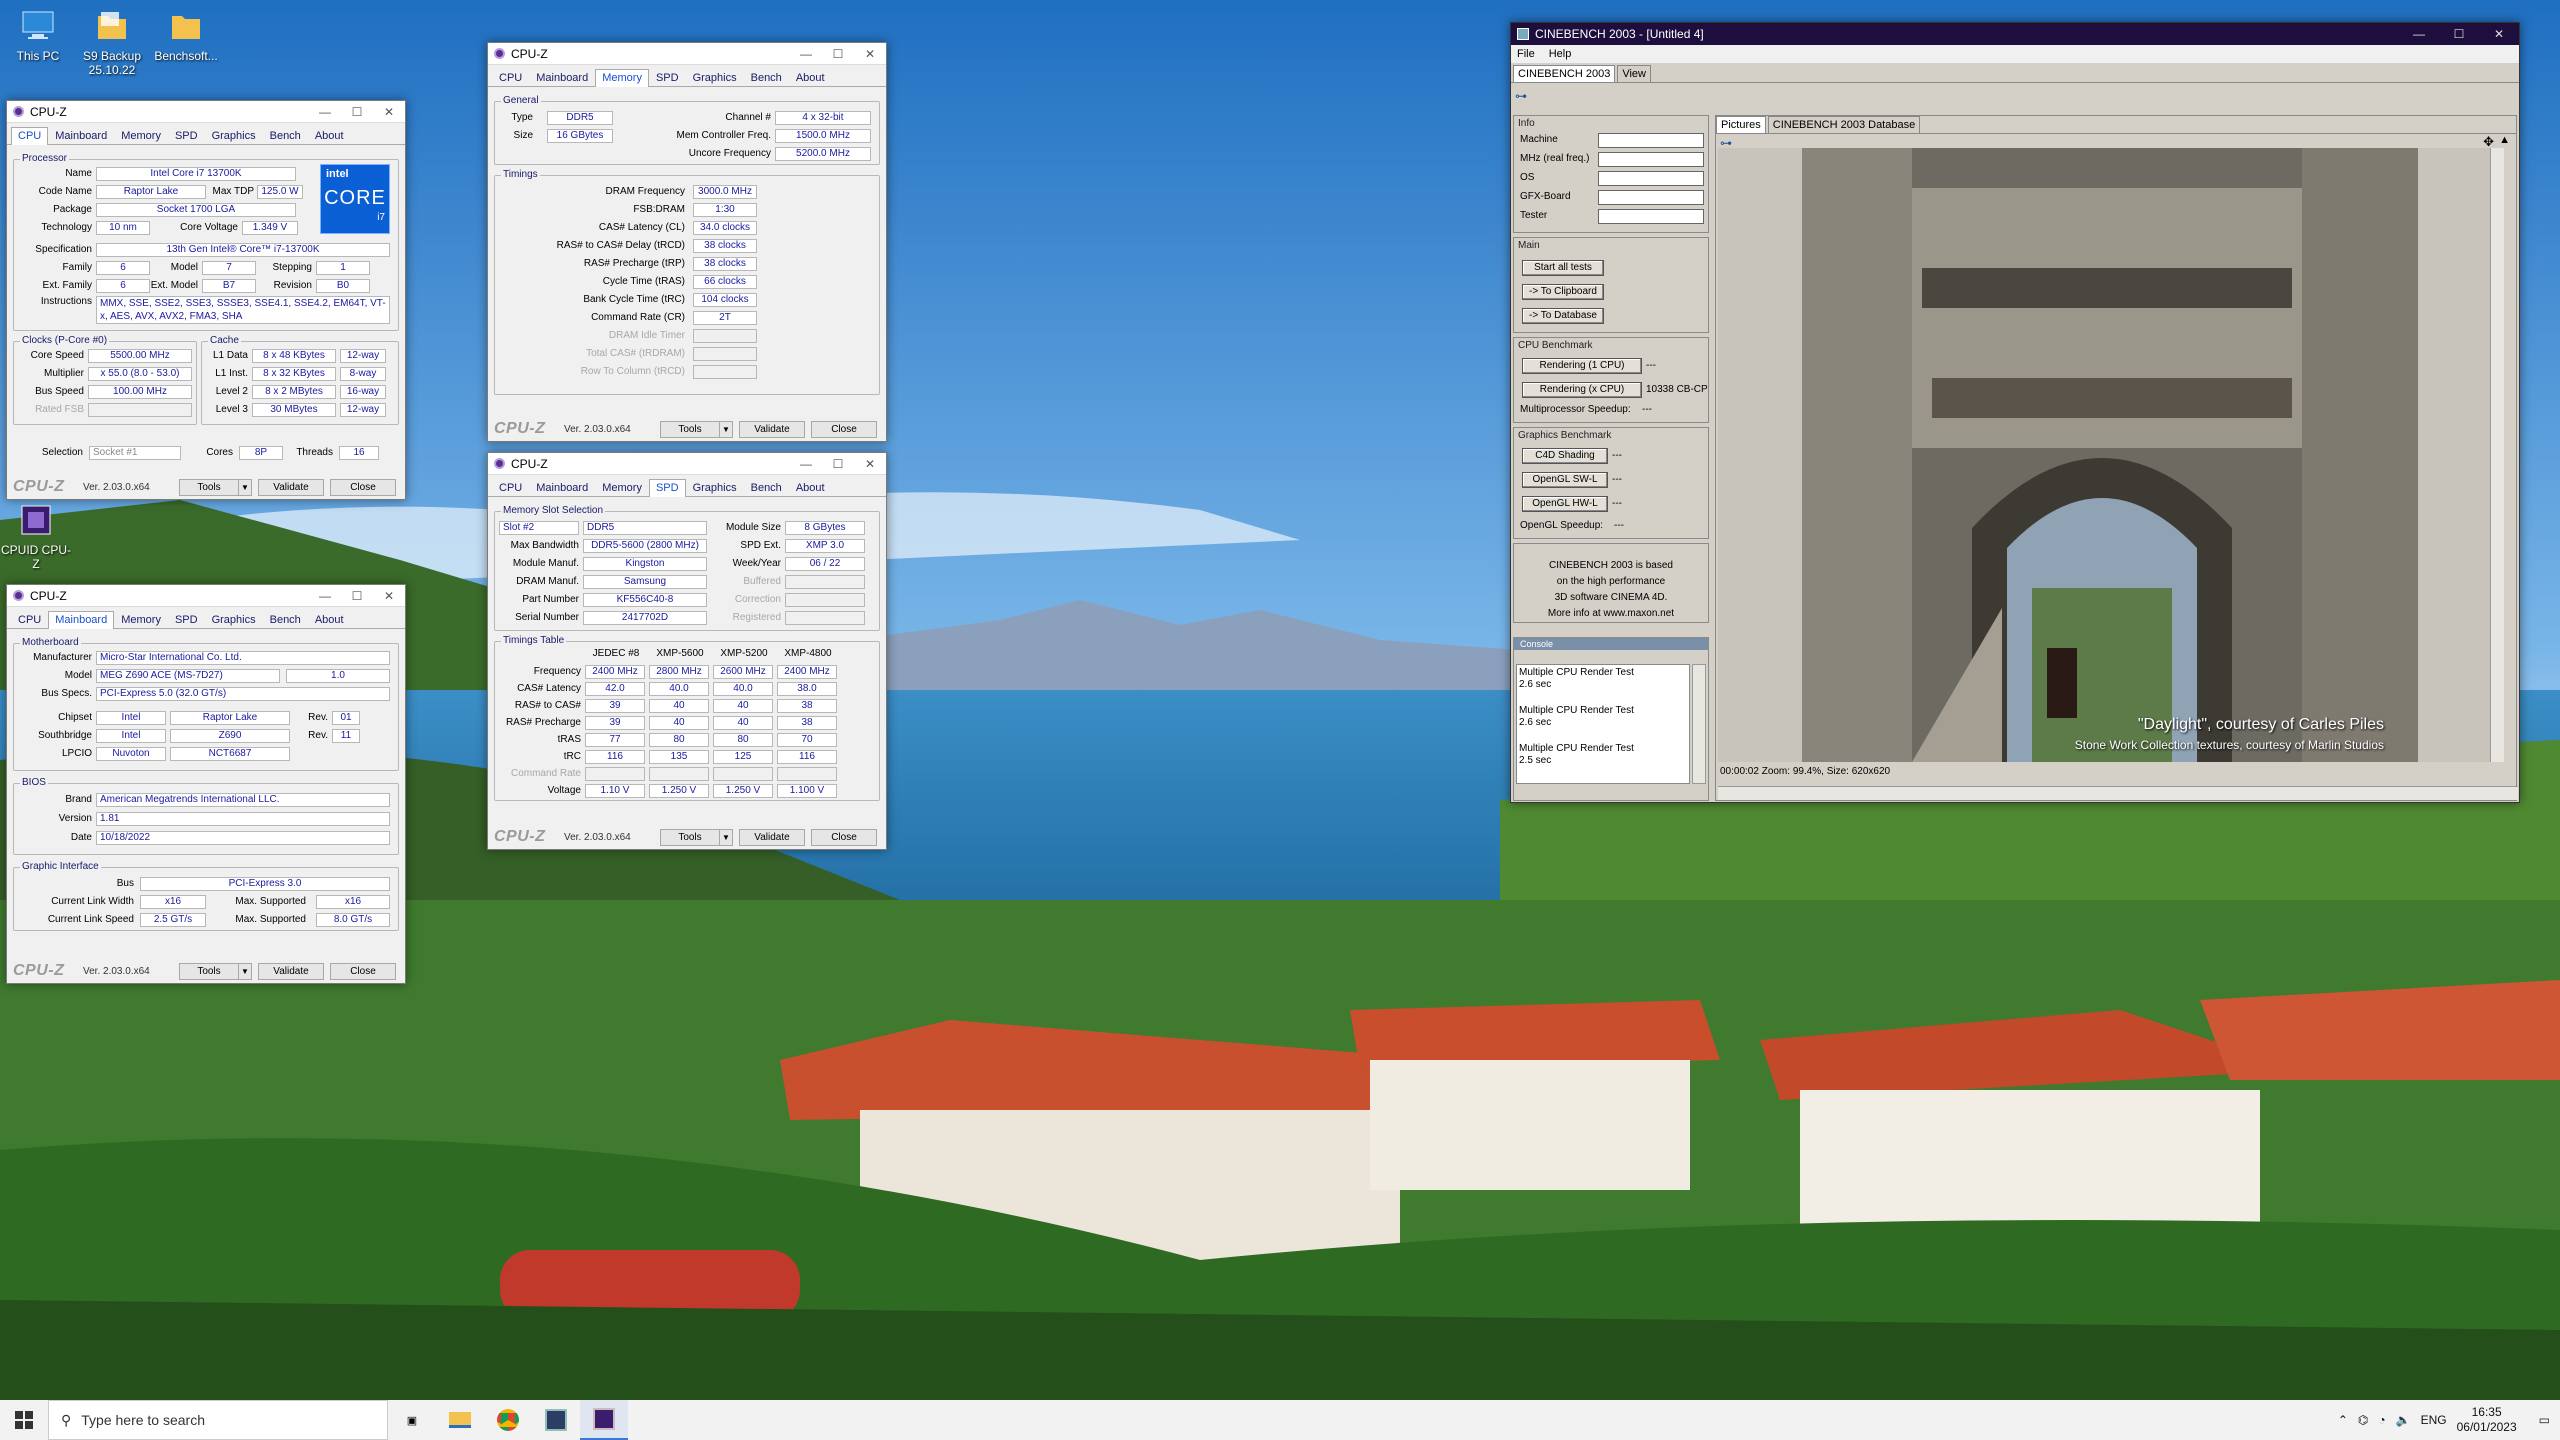 This screenshot has height=1440, width=2560. What do you see at coordinates (2497, 455) in the screenshot?
I see `vertical-scrollbar` at bounding box center [2497, 455].